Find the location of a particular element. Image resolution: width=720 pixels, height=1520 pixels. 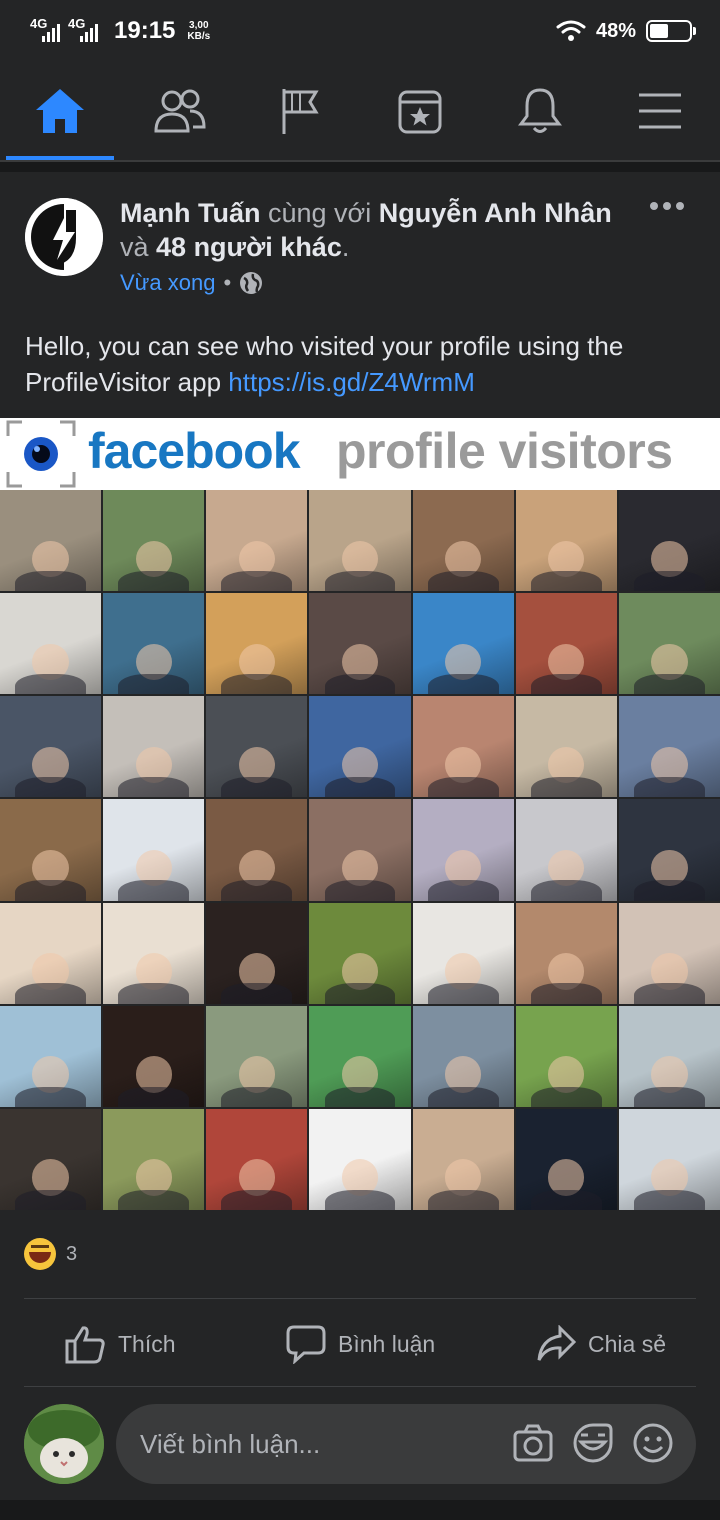

others-link: 48 người khác is located at coordinates (249, 247).